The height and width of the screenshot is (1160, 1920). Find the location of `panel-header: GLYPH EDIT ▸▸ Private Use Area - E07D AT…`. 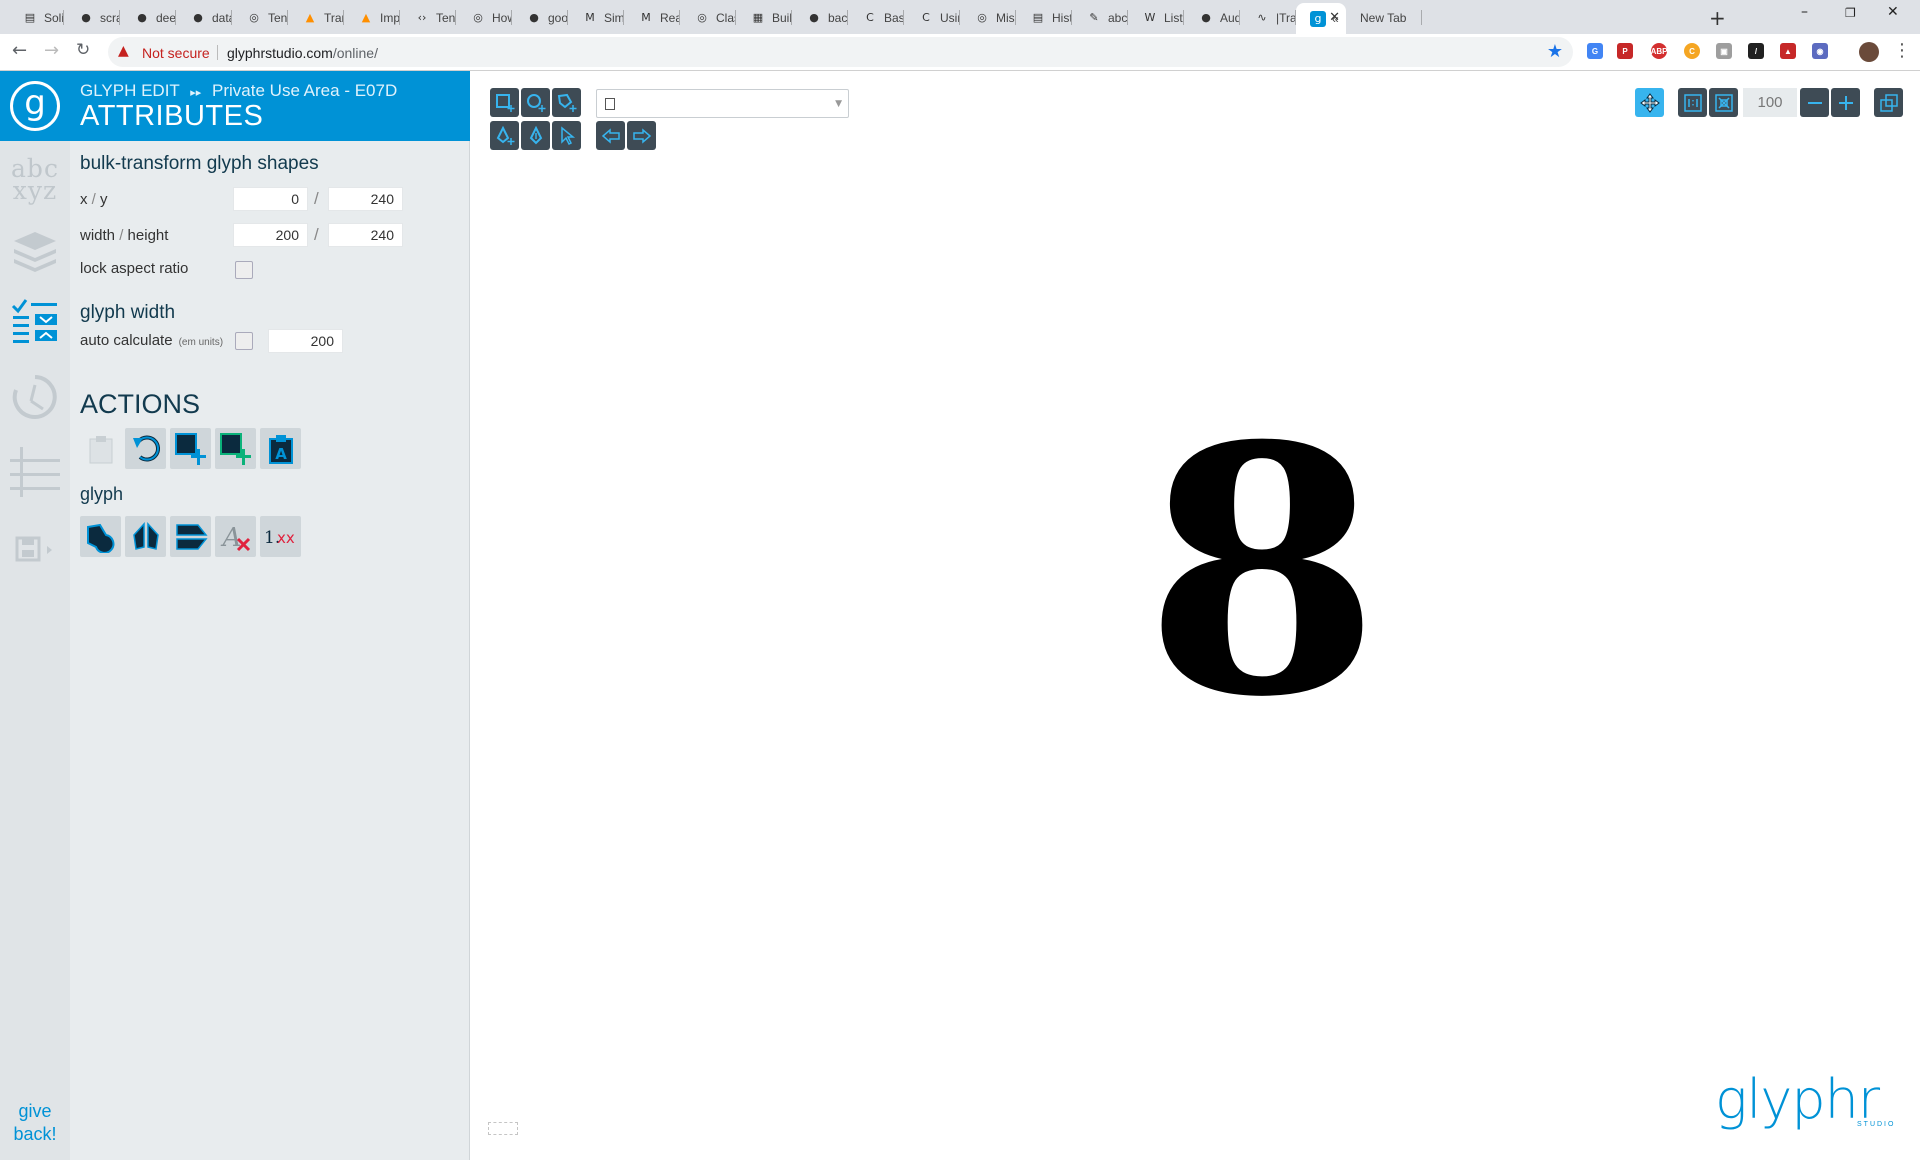

panel-header: GLYPH EDIT ▸▸ Private Use Area - E07D AT… is located at coordinates (270, 106).